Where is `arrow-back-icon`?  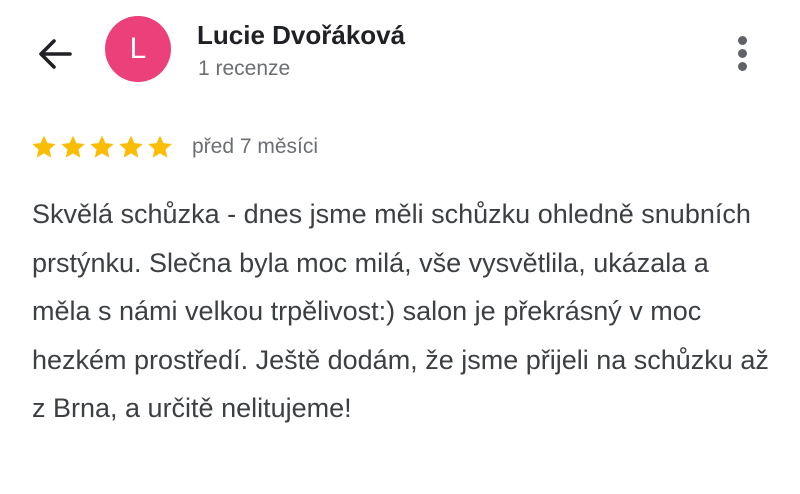 arrow-back-icon is located at coordinates (55, 54).